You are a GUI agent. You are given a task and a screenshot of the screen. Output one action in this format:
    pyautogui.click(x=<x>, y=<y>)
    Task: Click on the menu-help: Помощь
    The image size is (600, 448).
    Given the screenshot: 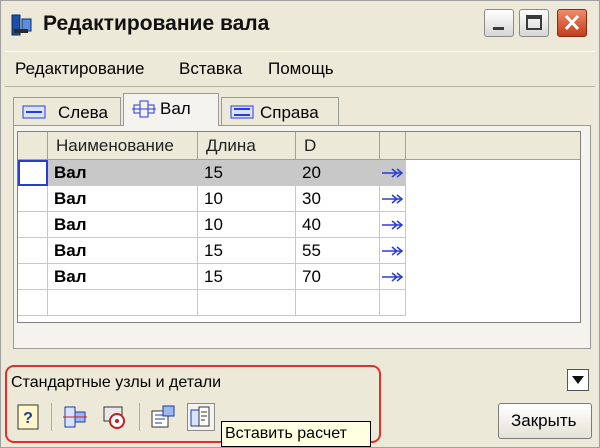 What is the action you would take?
    pyautogui.click(x=301, y=69)
    